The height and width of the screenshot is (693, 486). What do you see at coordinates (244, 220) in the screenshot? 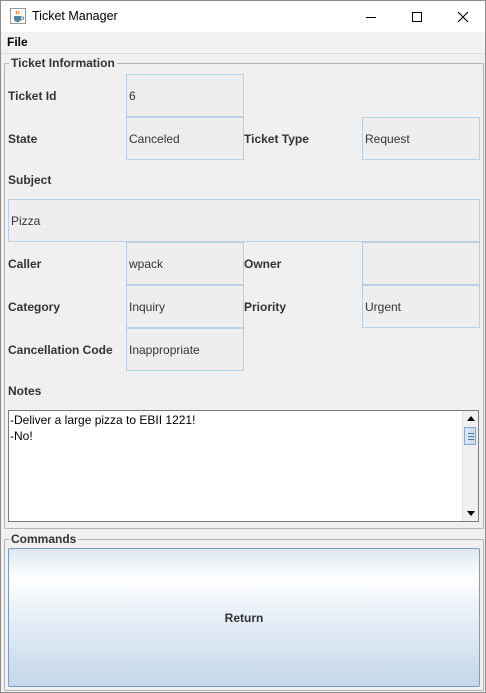
I see `subject-field: Pizza` at bounding box center [244, 220].